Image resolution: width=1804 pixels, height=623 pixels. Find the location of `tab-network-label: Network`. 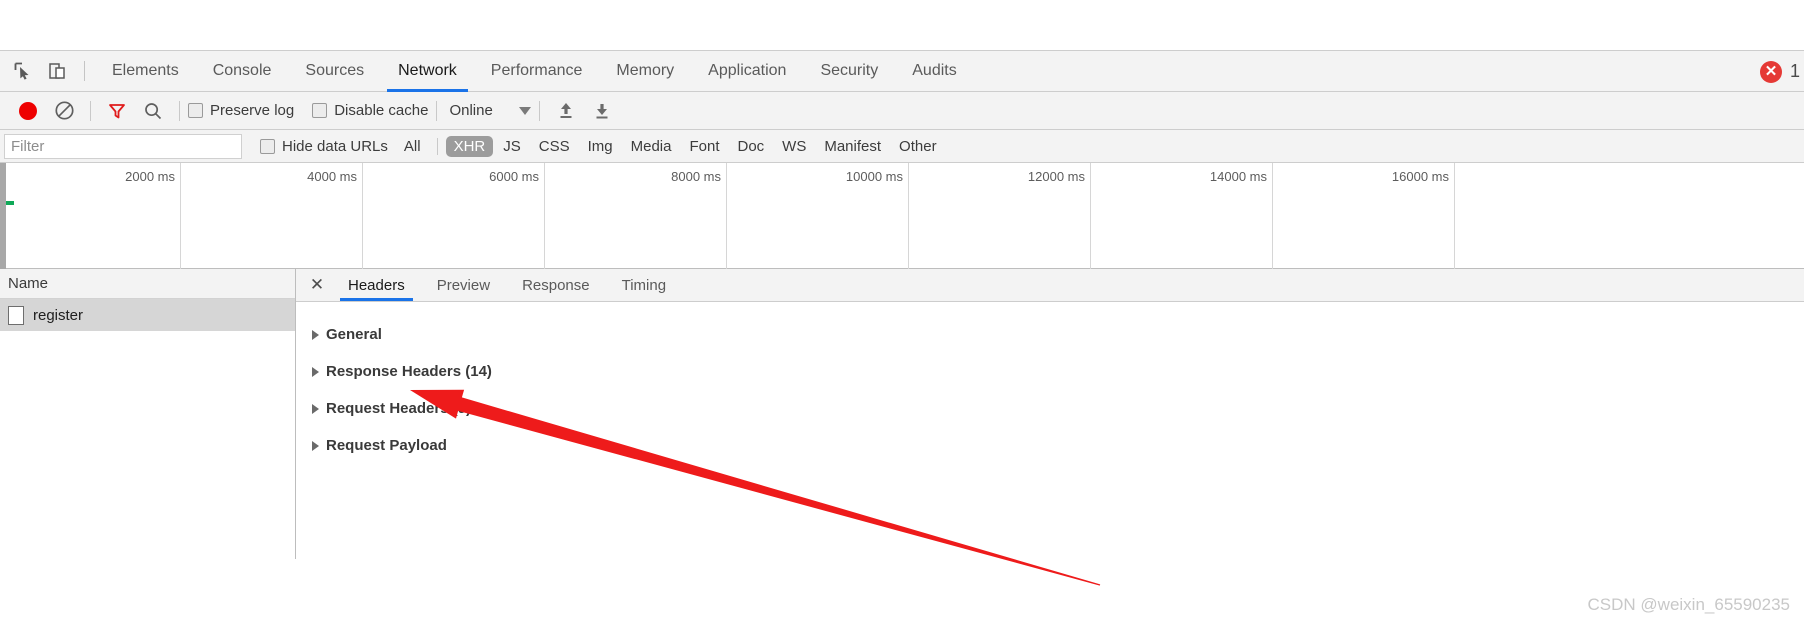

tab-network-label: Network is located at coordinates (427, 70).